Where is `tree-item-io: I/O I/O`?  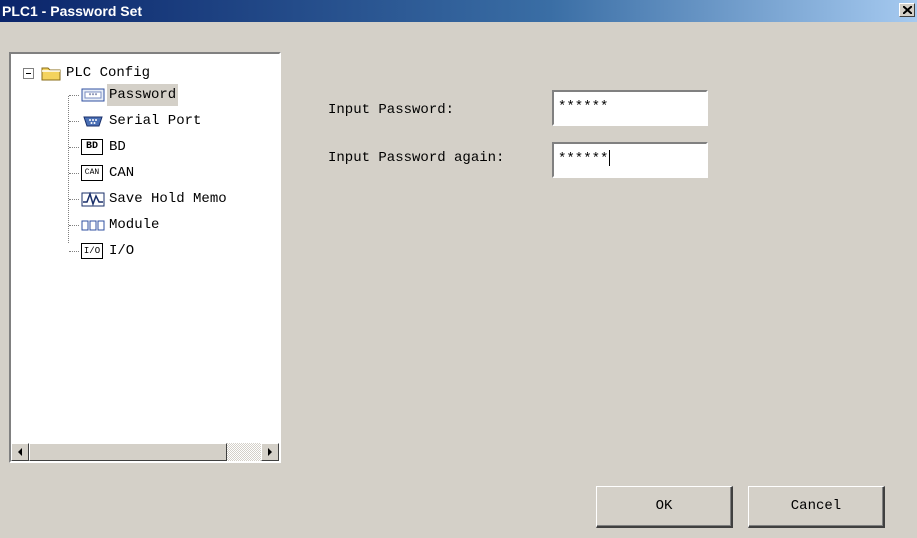 tree-item-io: I/O I/O is located at coordinates (145, 251).